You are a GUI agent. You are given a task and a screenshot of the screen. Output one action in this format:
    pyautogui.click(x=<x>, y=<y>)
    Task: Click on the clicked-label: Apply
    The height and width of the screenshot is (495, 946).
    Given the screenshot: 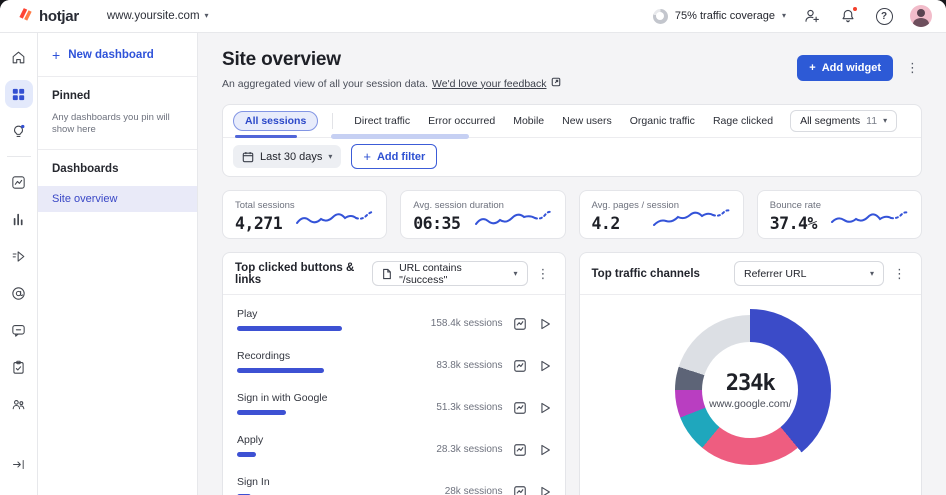 What is the action you would take?
    pyautogui.click(x=250, y=440)
    